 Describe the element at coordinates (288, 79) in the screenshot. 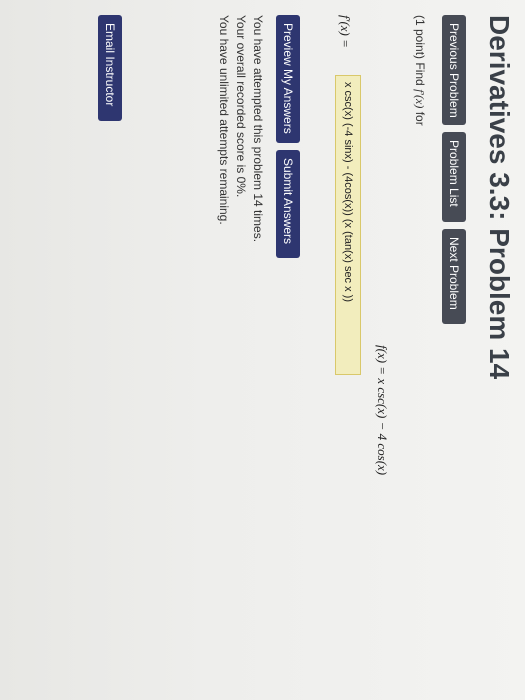

I see `preview-answers-button: Preview My Answers` at that location.